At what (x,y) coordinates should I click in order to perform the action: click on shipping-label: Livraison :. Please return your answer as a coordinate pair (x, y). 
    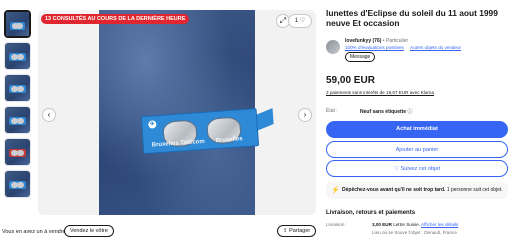
    Looking at the image, I should click on (336, 224).